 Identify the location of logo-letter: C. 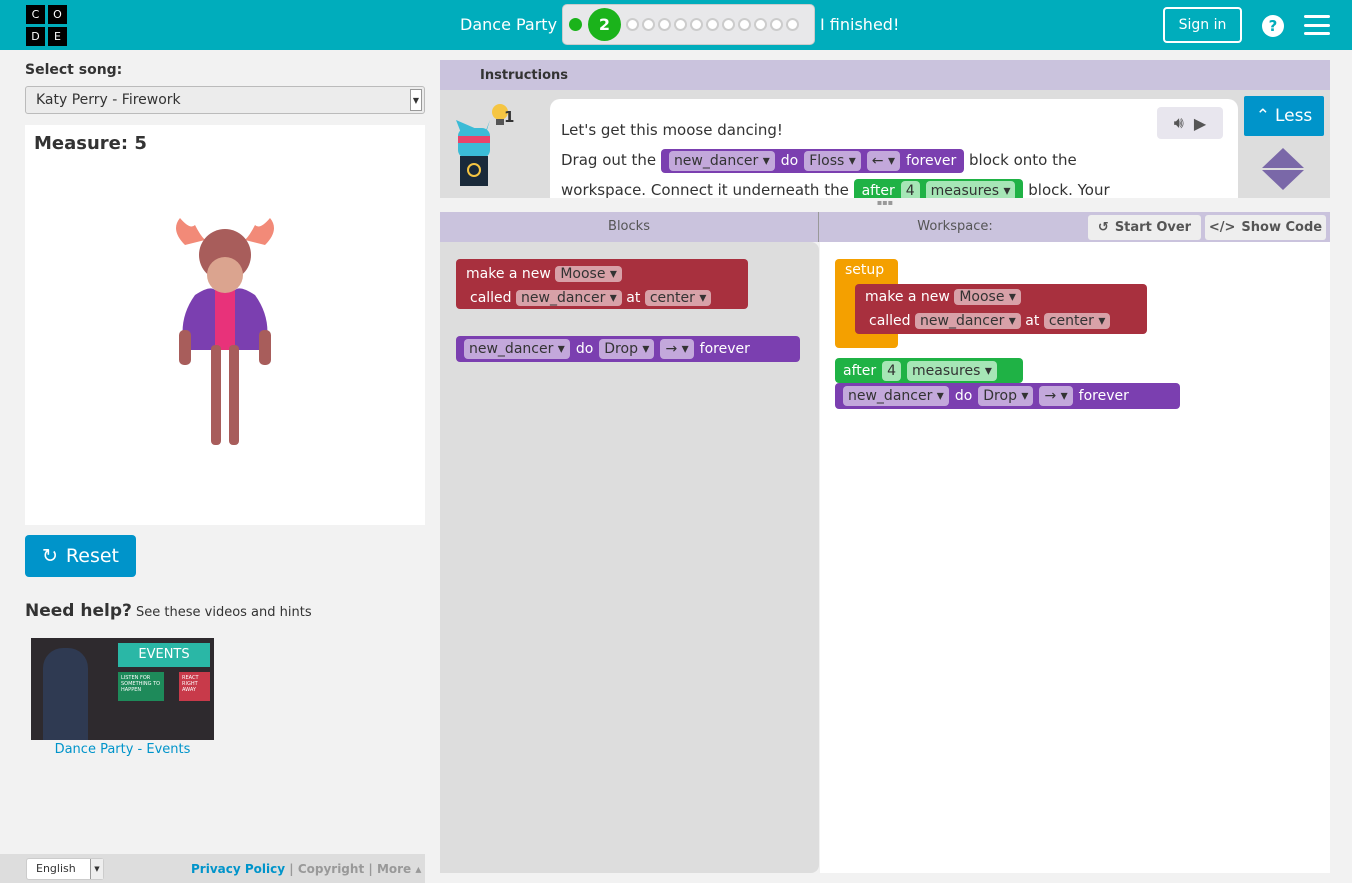
(35, 14).